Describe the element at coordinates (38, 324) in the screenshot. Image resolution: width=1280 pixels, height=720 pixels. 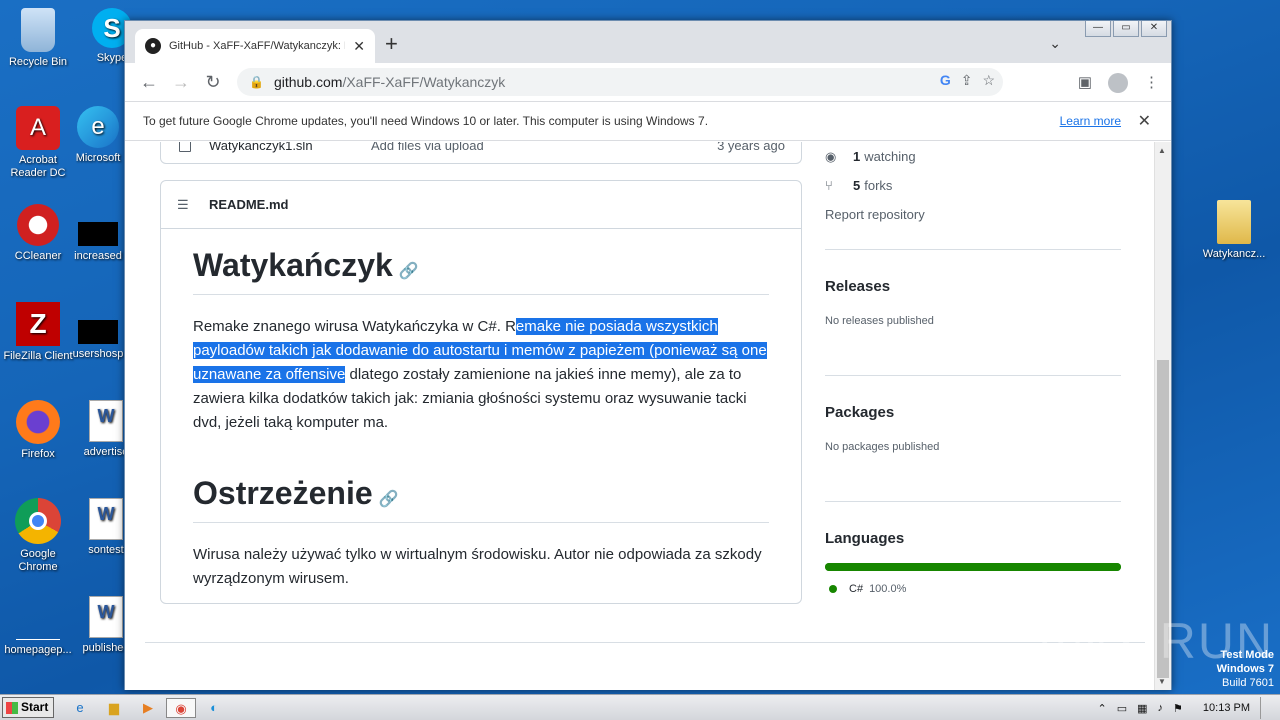
I see `filezilla-icon: Z` at that location.